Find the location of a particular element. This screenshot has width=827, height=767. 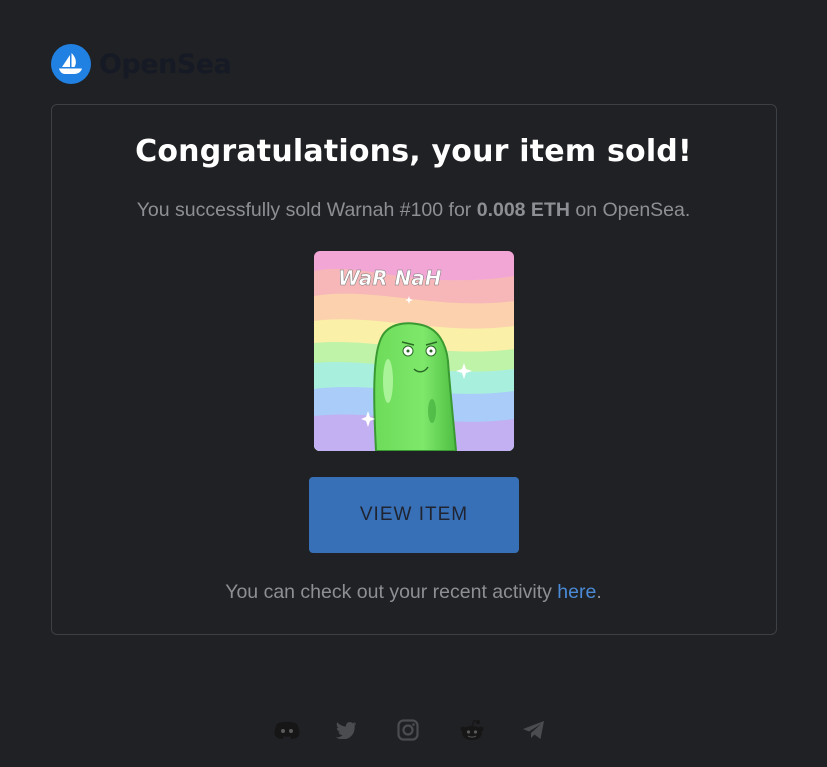

message-suffix: on OpenSea. is located at coordinates (630, 210).